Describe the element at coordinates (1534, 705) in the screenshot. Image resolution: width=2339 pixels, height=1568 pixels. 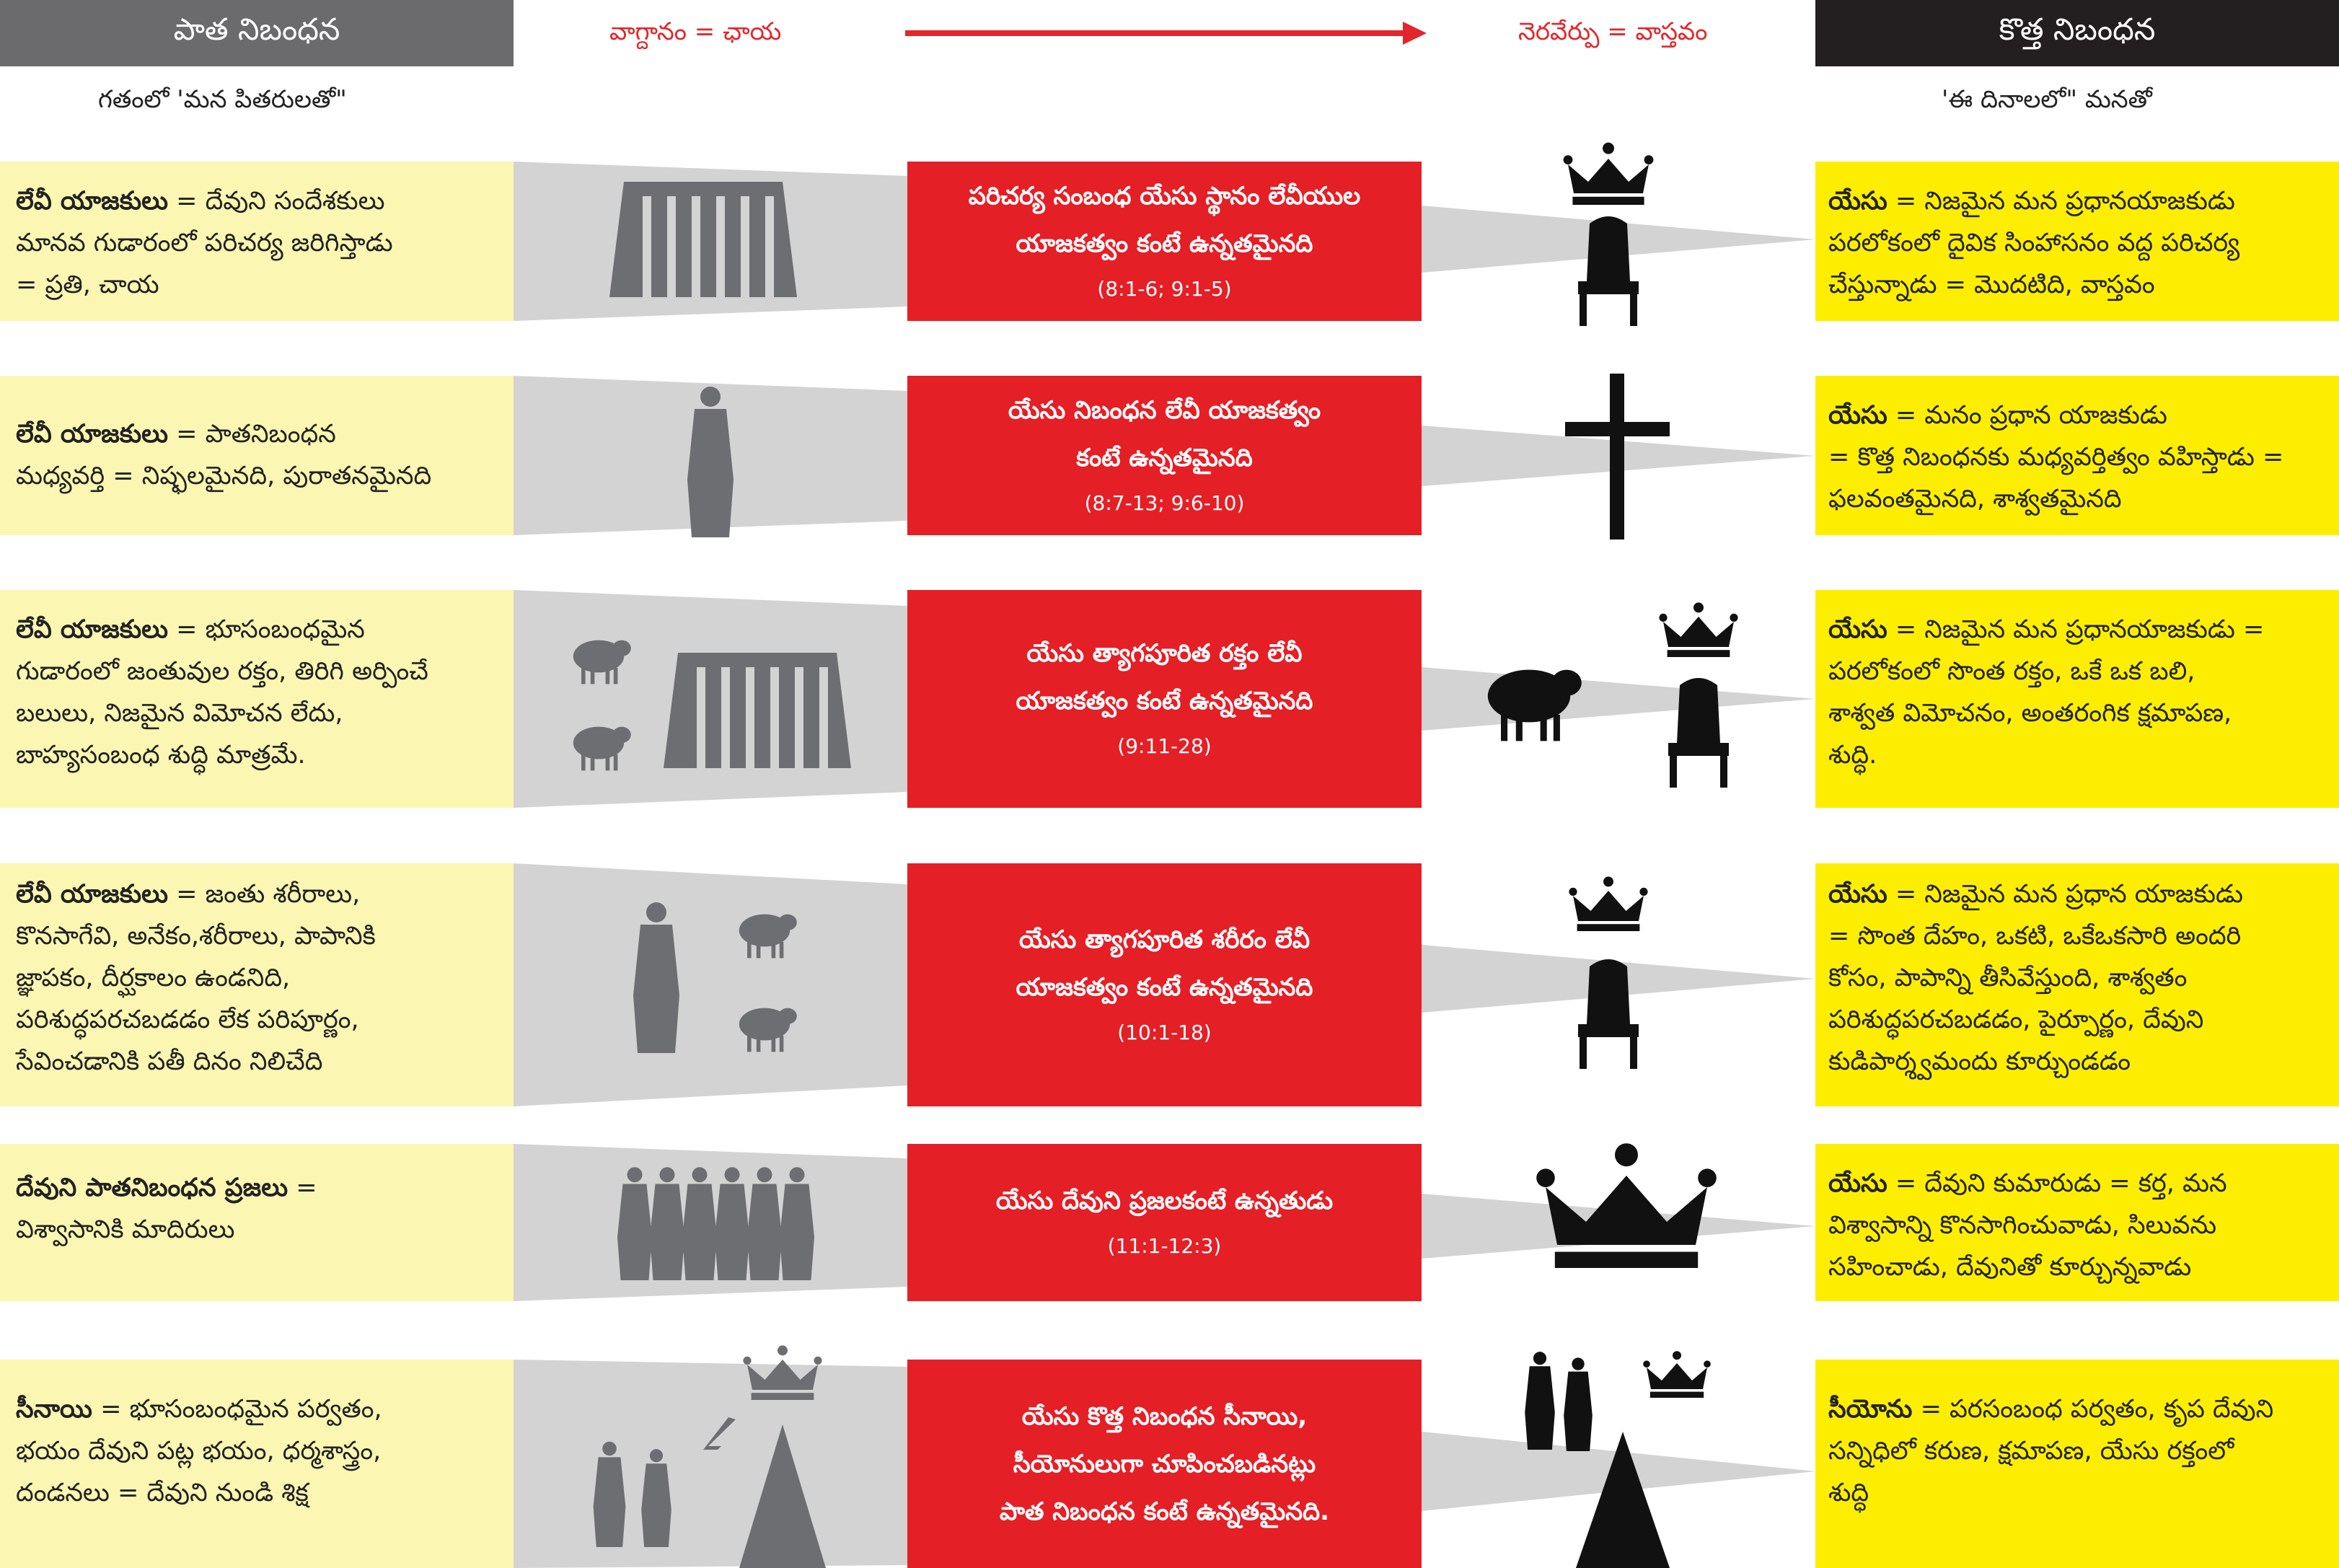
I see `lamb-icon` at that location.